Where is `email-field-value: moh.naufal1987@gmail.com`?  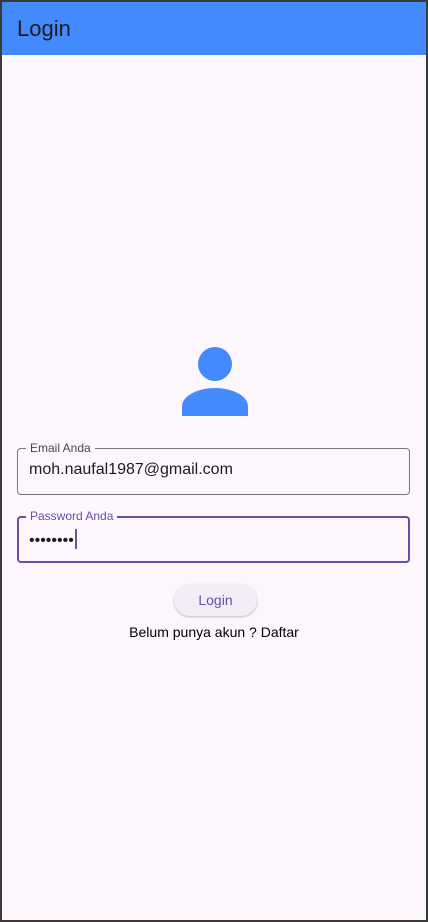 email-field-value: moh.naufal1987@gmail.com is located at coordinates (131, 470).